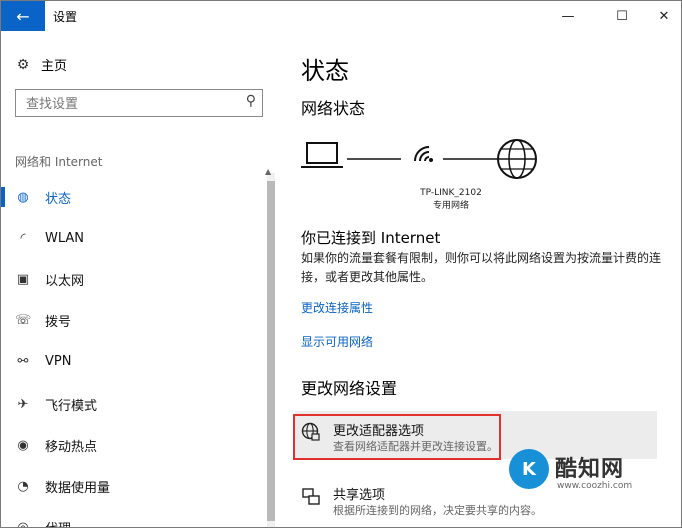 This screenshot has height=528, width=682. Describe the element at coordinates (23, 361) in the screenshot. I see `vpn-icon: ⚯` at that location.